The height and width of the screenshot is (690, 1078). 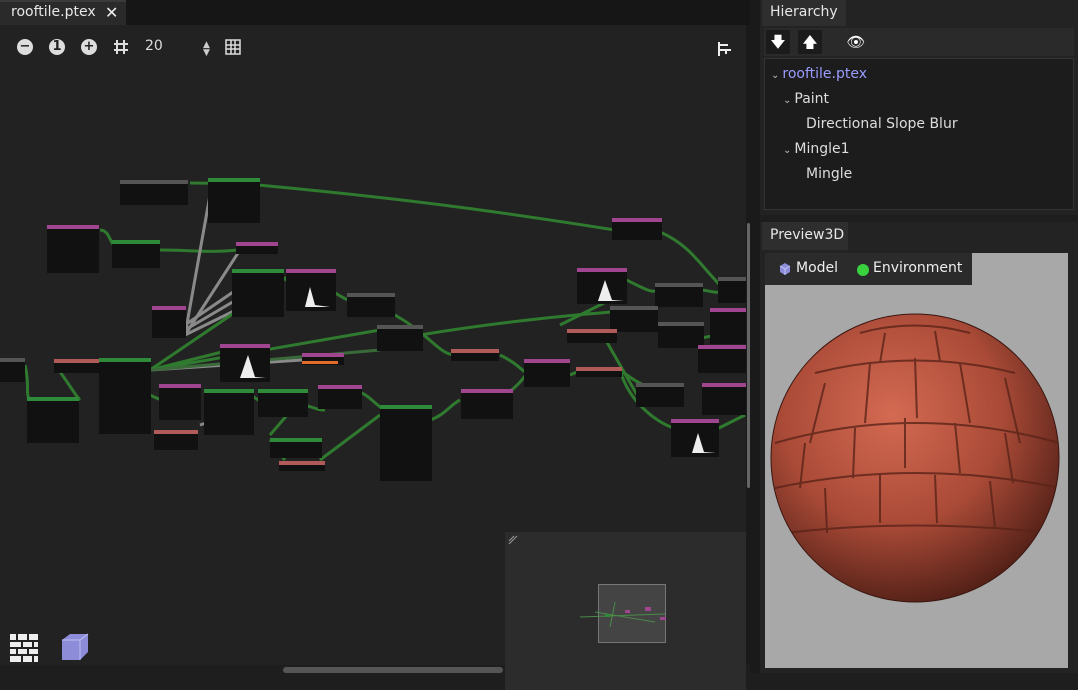 What do you see at coordinates (812, 99) in the screenshot?
I see `tree-item-label: Paint` at bounding box center [812, 99].